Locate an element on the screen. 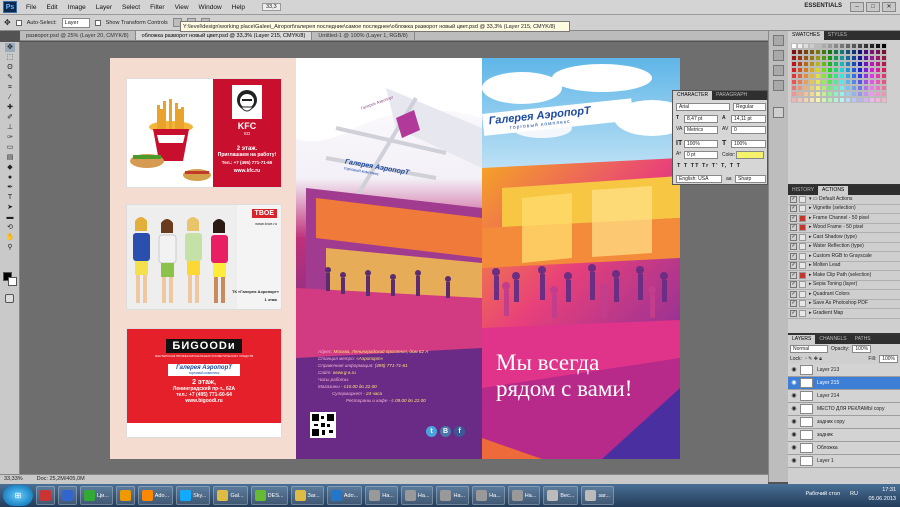  eraser-tool-icon: ▭ is located at coordinates (10, 147).